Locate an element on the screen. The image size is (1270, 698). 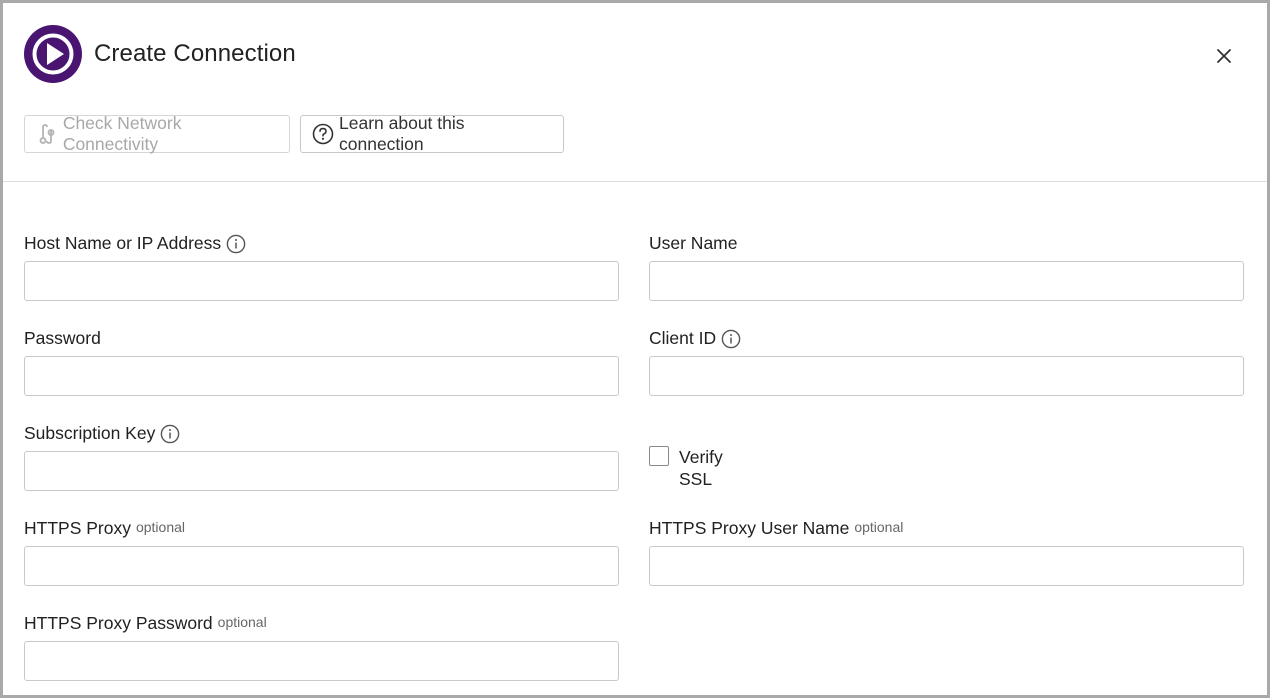
check-network-label: Check Network Connectivity is located at coordinates (122, 133).